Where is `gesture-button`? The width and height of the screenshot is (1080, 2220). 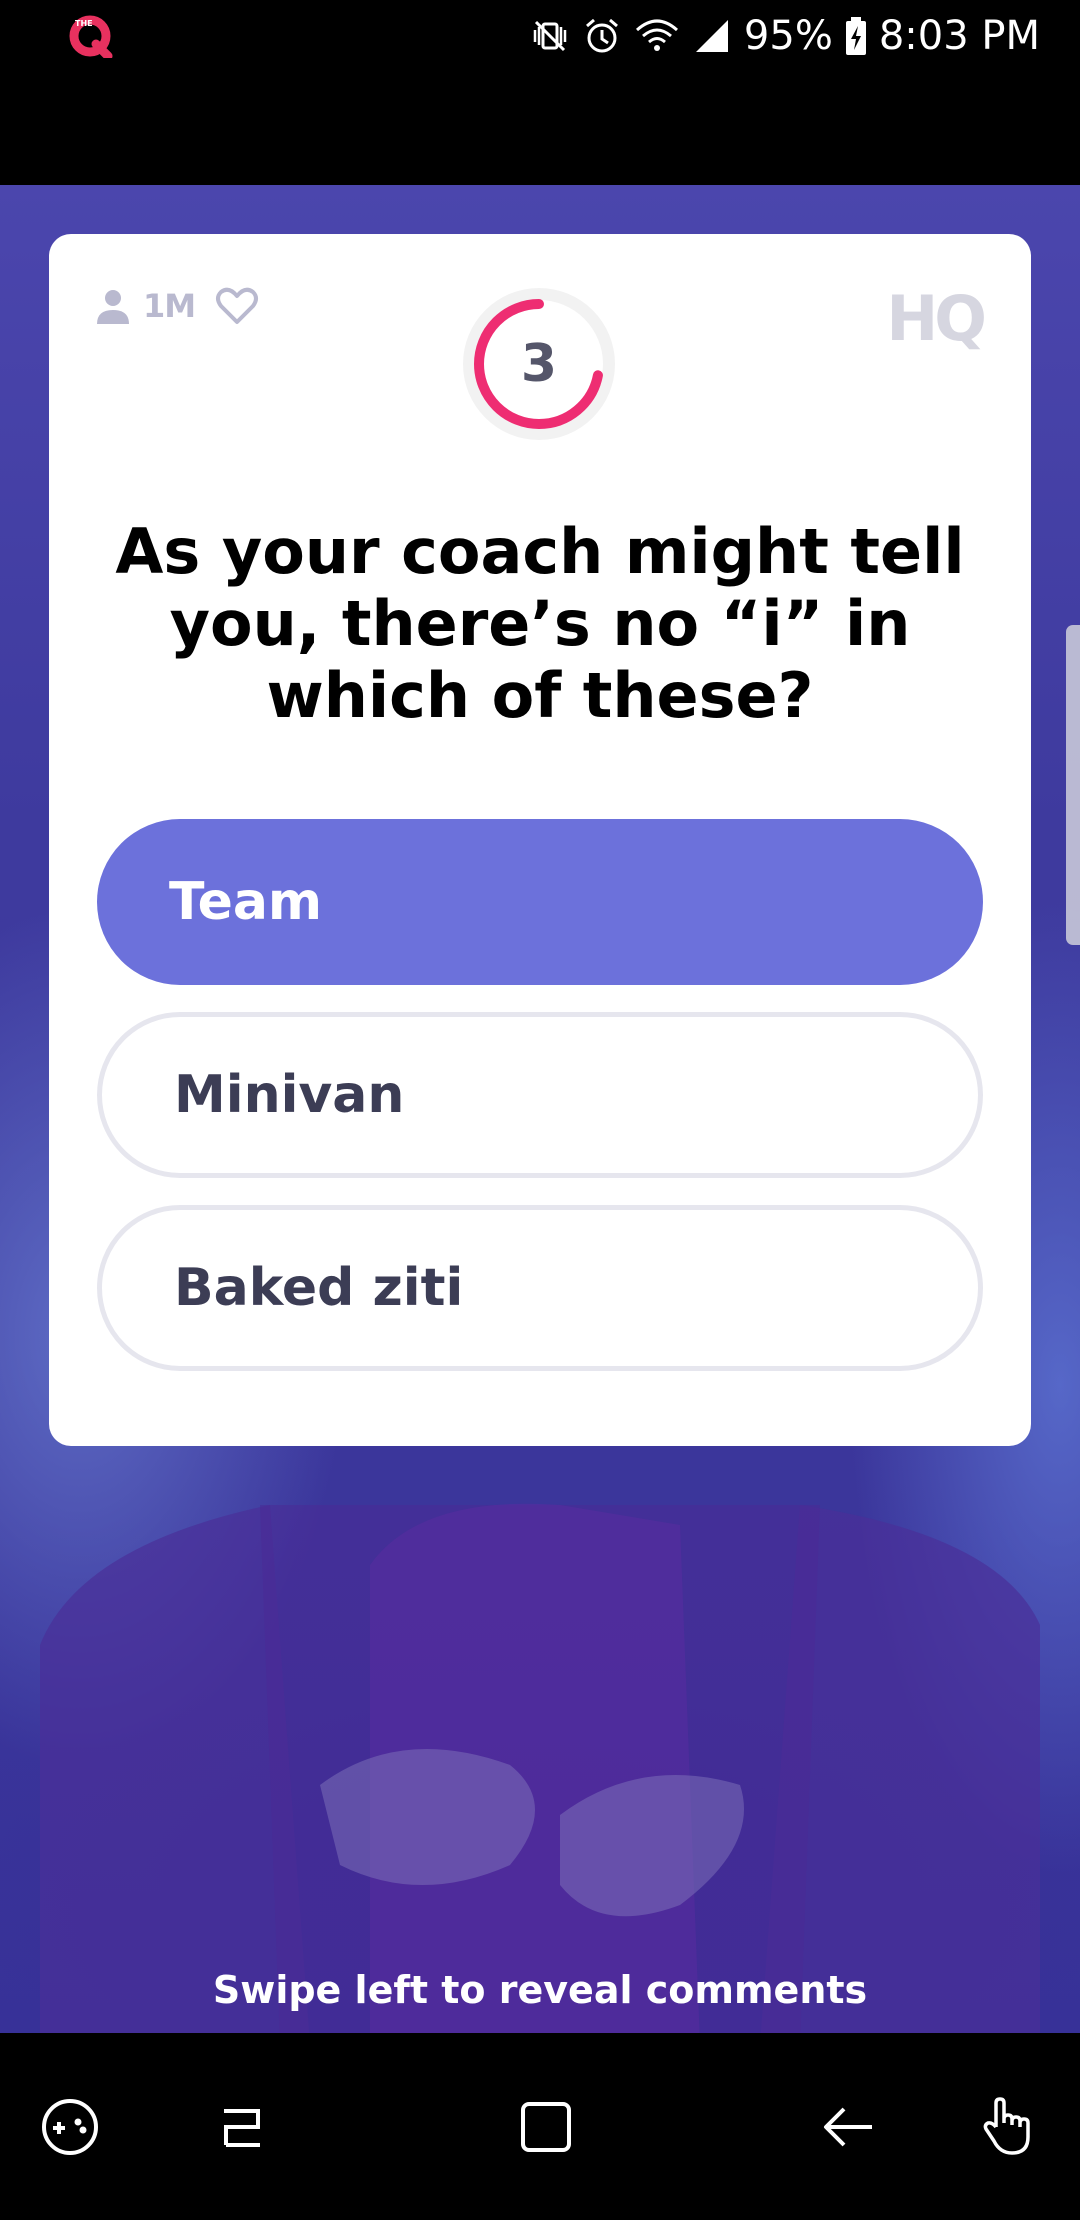
gesture-button is located at coordinates (1010, 2126).